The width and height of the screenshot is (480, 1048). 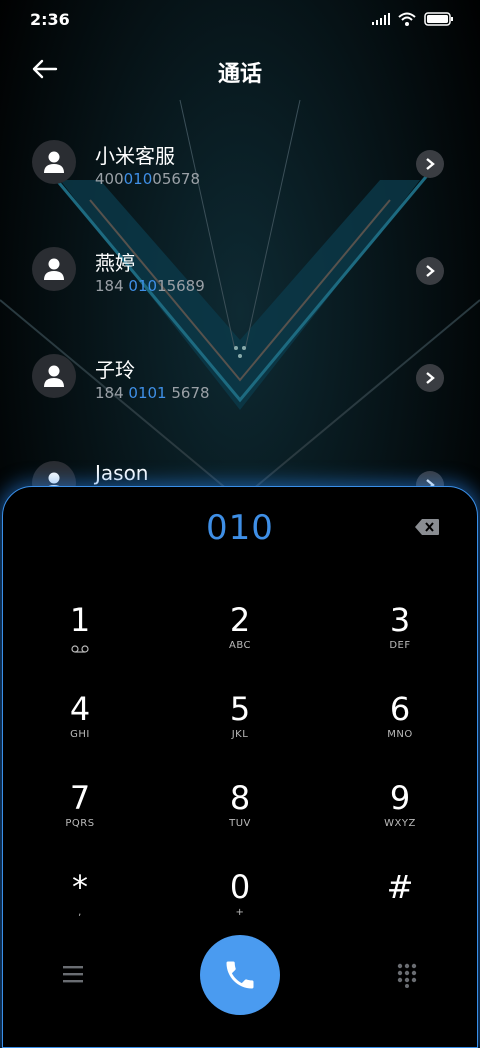 I want to click on dial-key-hash: #, so click(x=400, y=909).